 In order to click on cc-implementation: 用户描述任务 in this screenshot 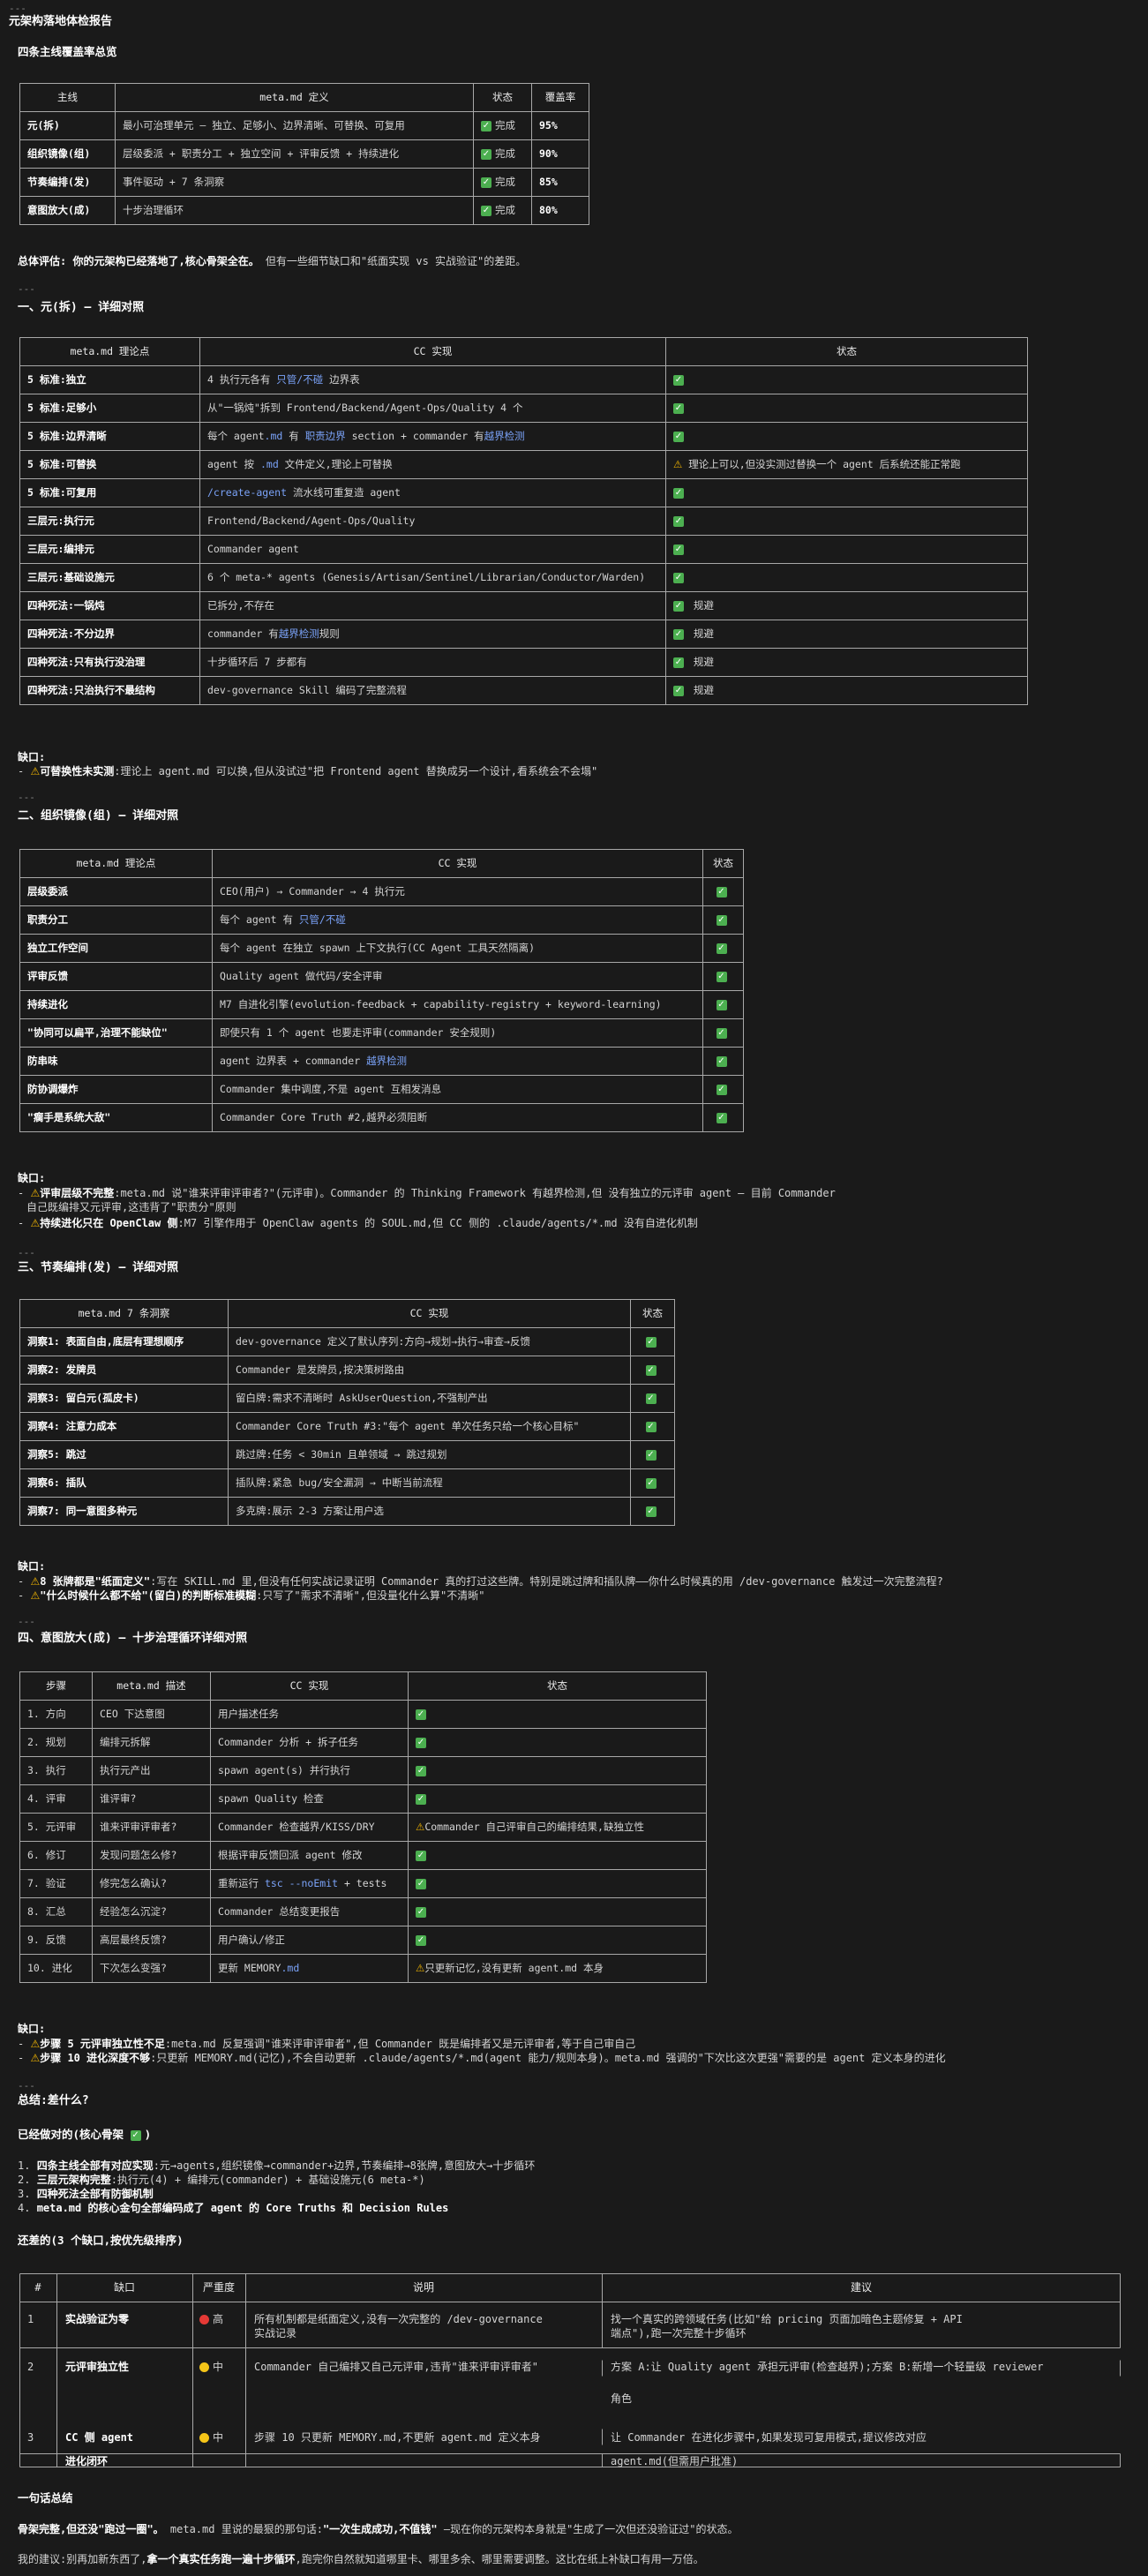, I will do `click(309, 1714)`.